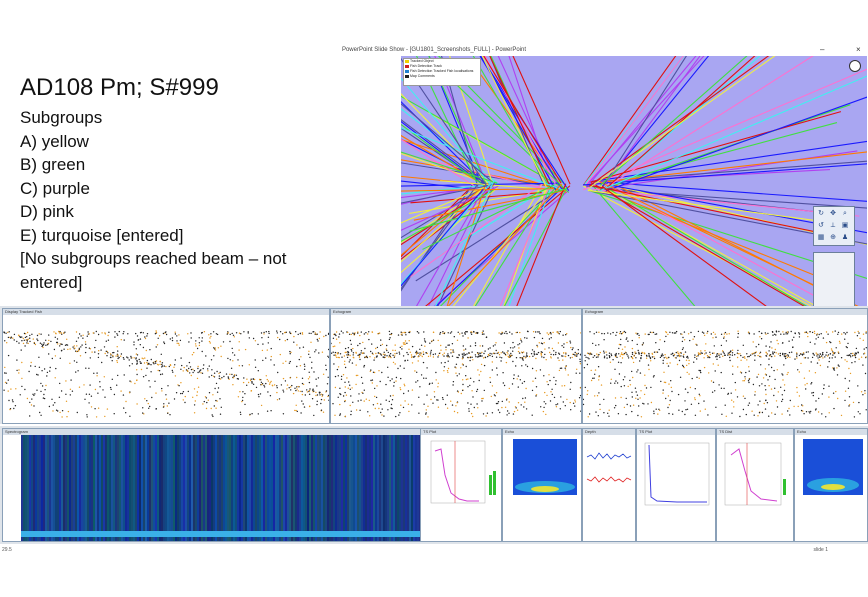  What do you see at coordinates (858, 50) in the screenshot?
I see `close-button: ×` at bounding box center [858, 50].